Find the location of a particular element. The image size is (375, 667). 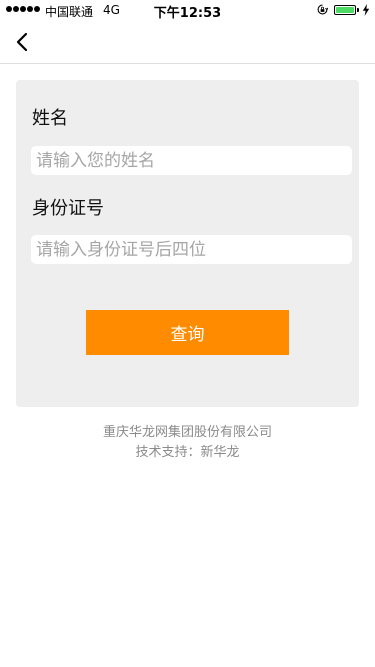

technical-support-text: 技术支持：新华龙 is located at coordinates (187, 452).